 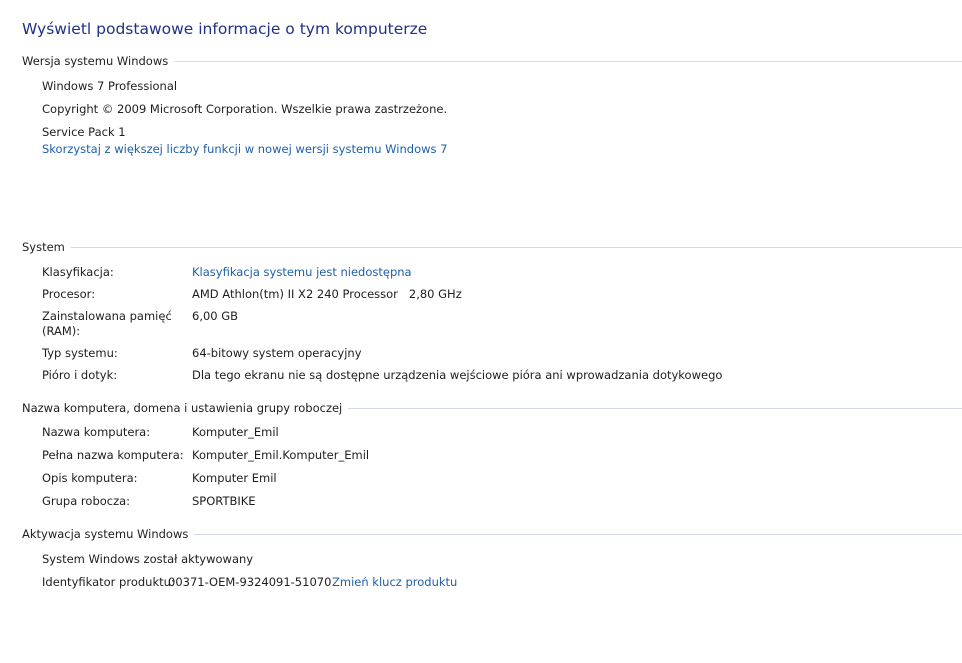 I want to click on processor-label: Procesor:, so click(x=69, y=294).